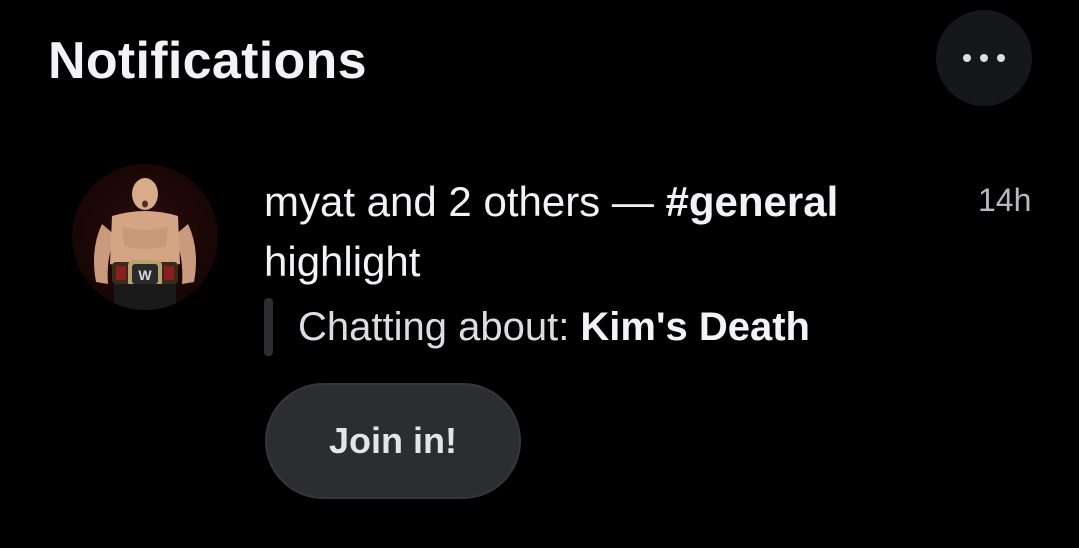 Image resolution: width=1079 pixels, height=548 pixels. What do you see at coordinates (752, 201) in the screenshot?
I see `channel-name: #general` at bounding box center [752, 201].